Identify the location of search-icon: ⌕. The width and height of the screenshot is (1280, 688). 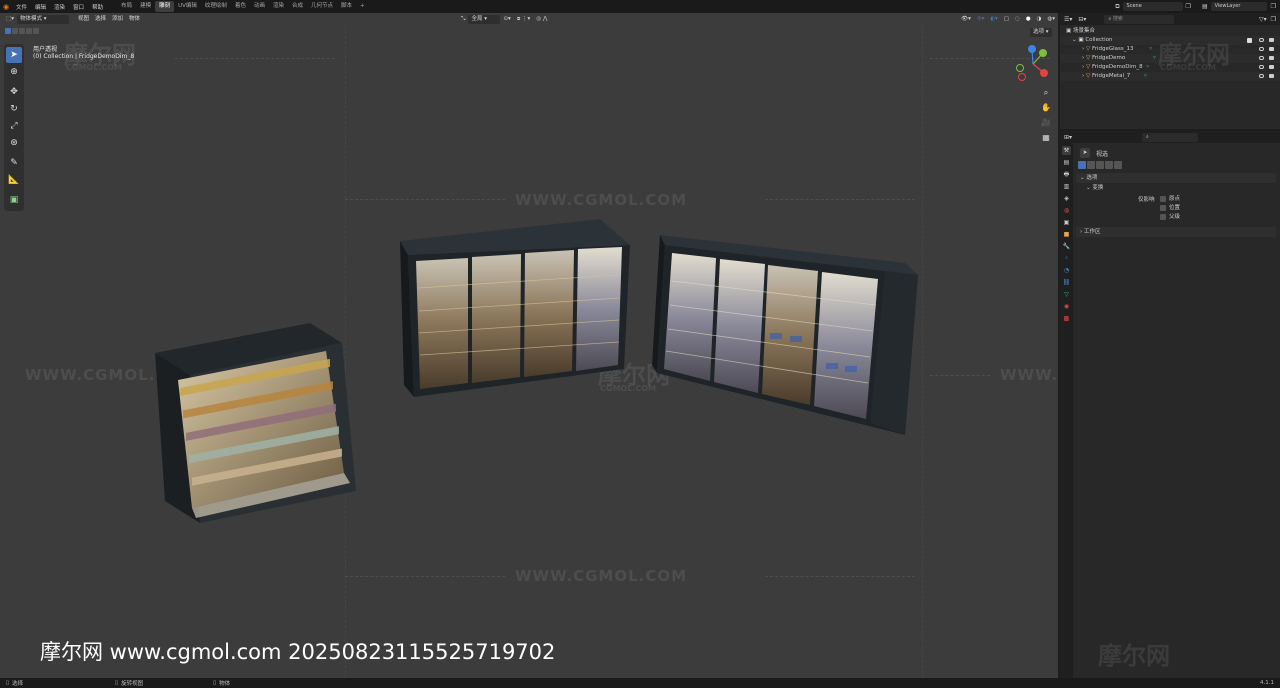
(1147, 136).